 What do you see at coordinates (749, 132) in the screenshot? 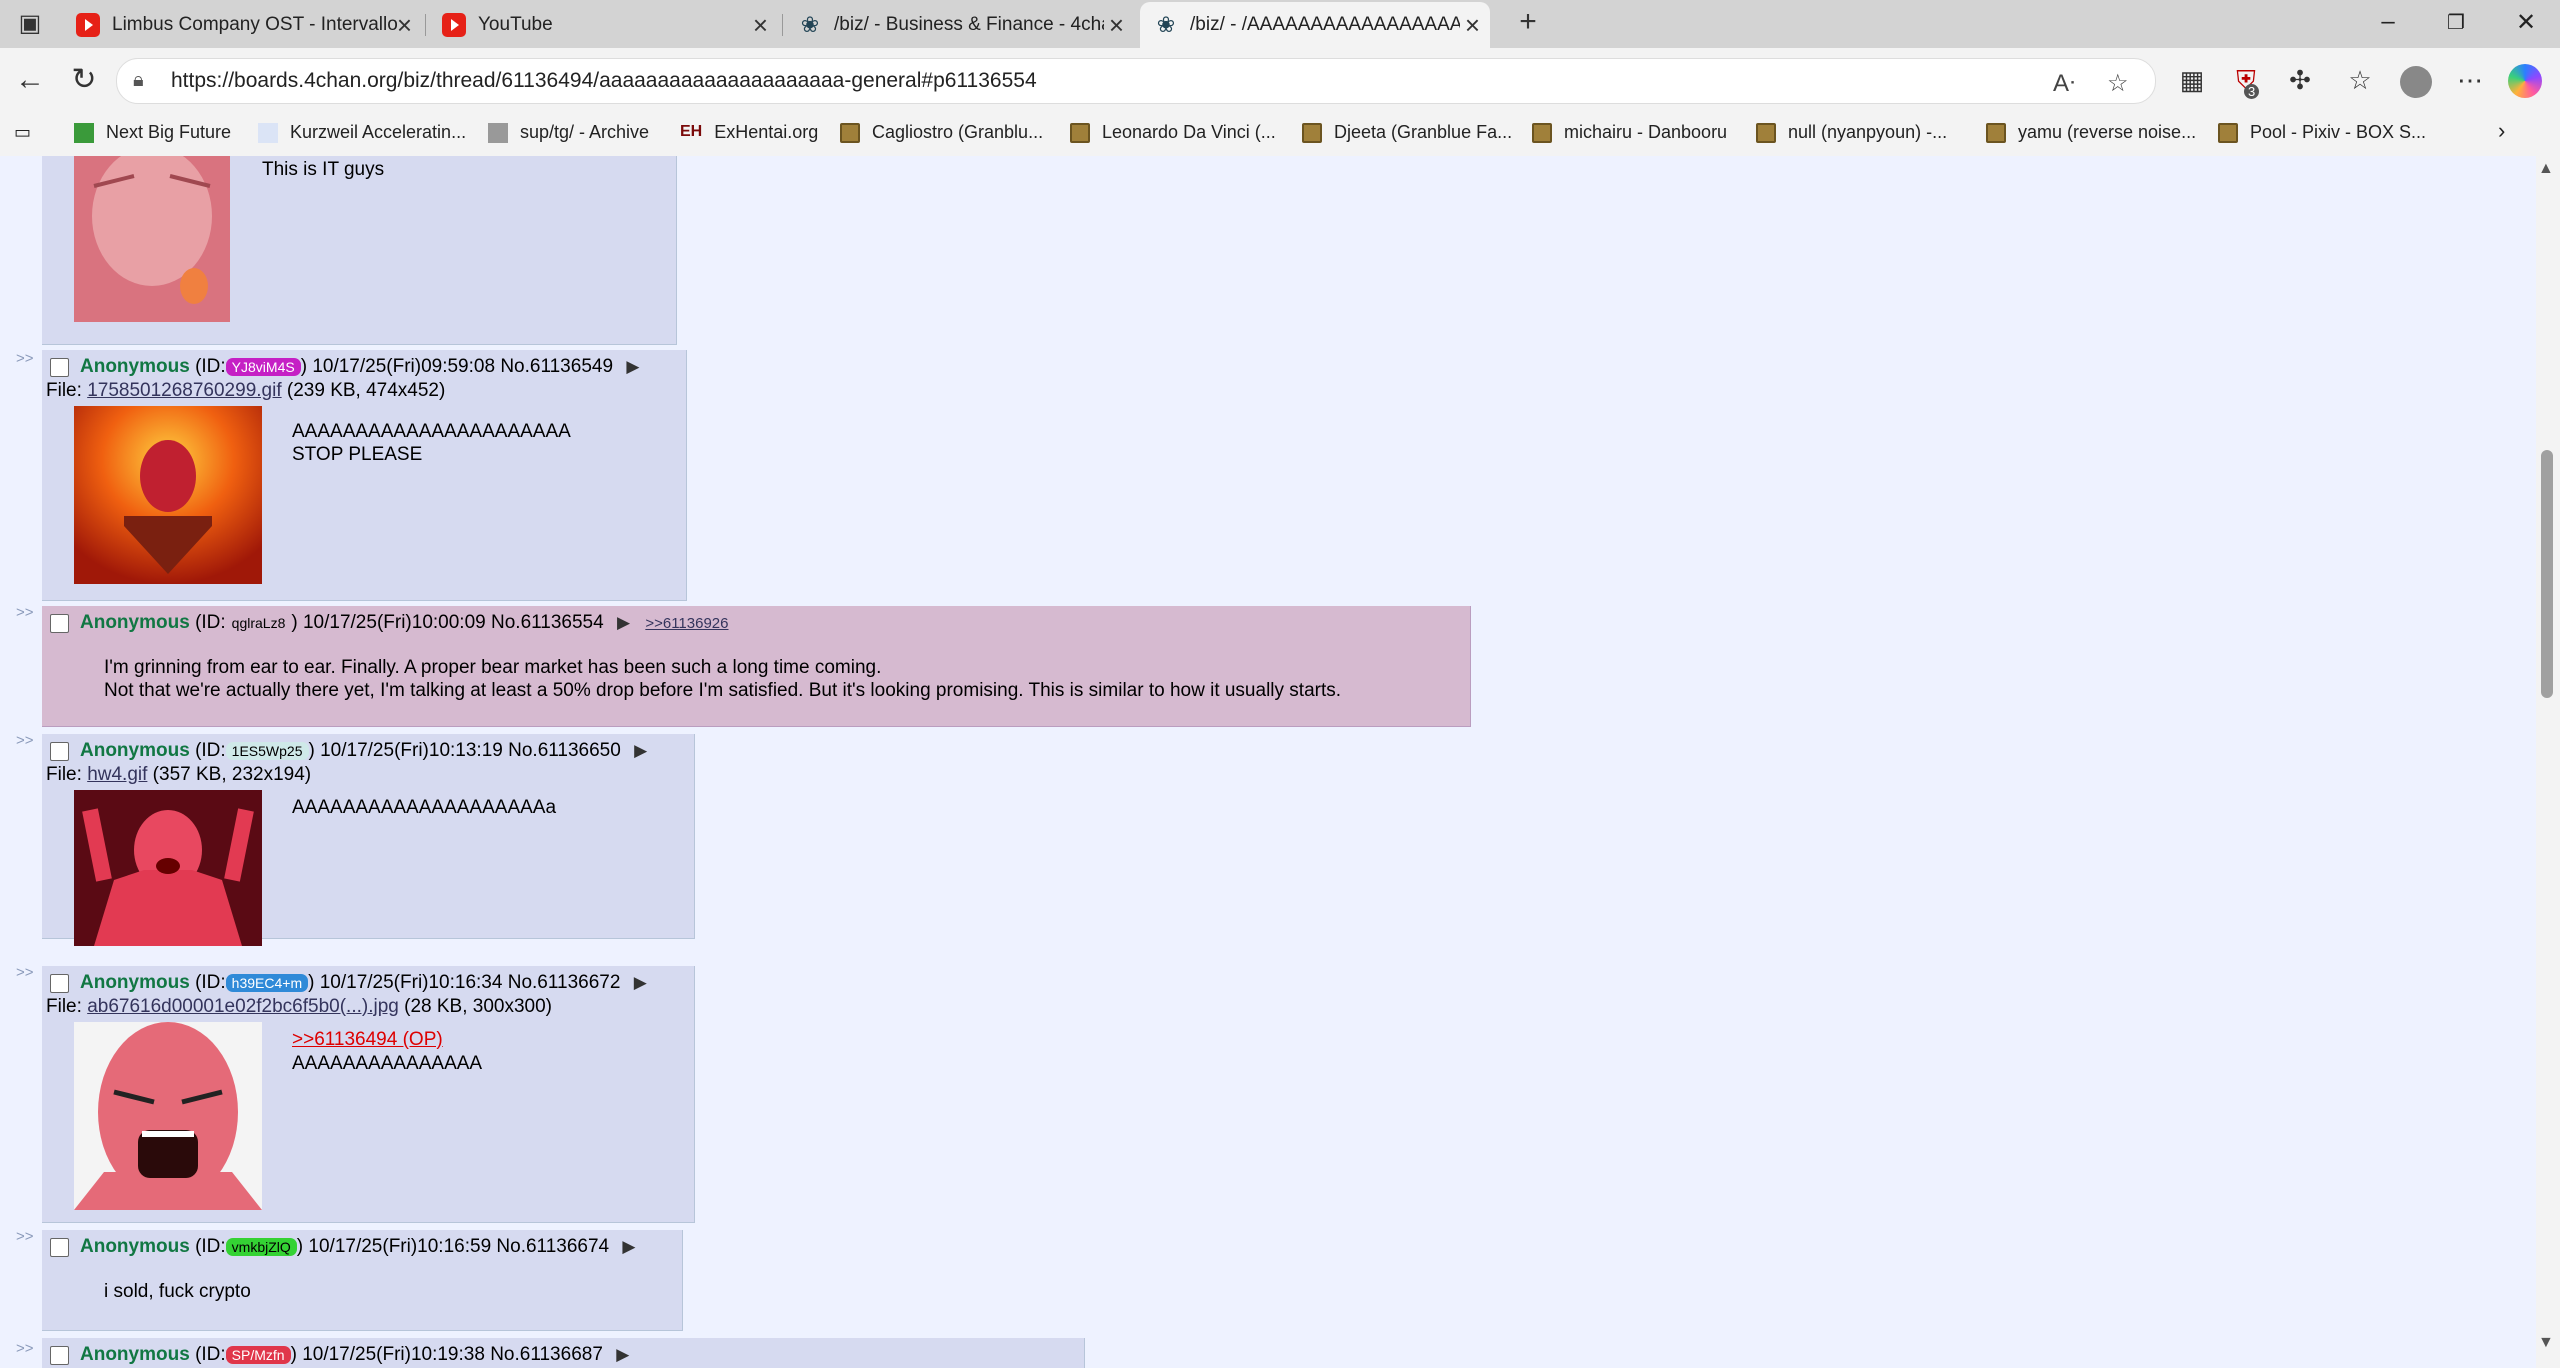
I see `bookmark-exhentai: EH ExHentai.org` at bounding box center [749, 132].